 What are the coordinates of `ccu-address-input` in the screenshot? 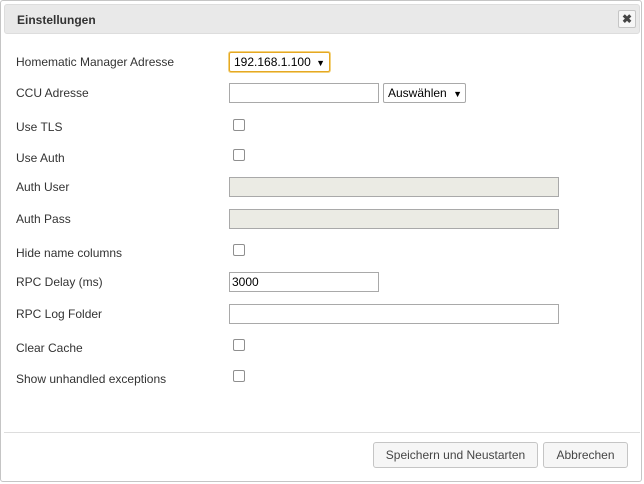 It's located at (304, 93).